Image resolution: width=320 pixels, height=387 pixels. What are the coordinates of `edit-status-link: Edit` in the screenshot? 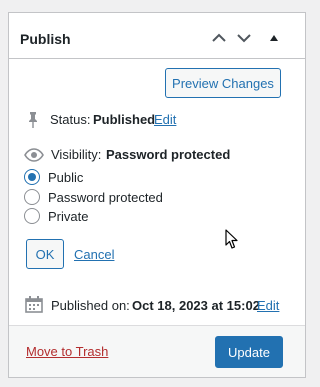 It's located at (165, 119).